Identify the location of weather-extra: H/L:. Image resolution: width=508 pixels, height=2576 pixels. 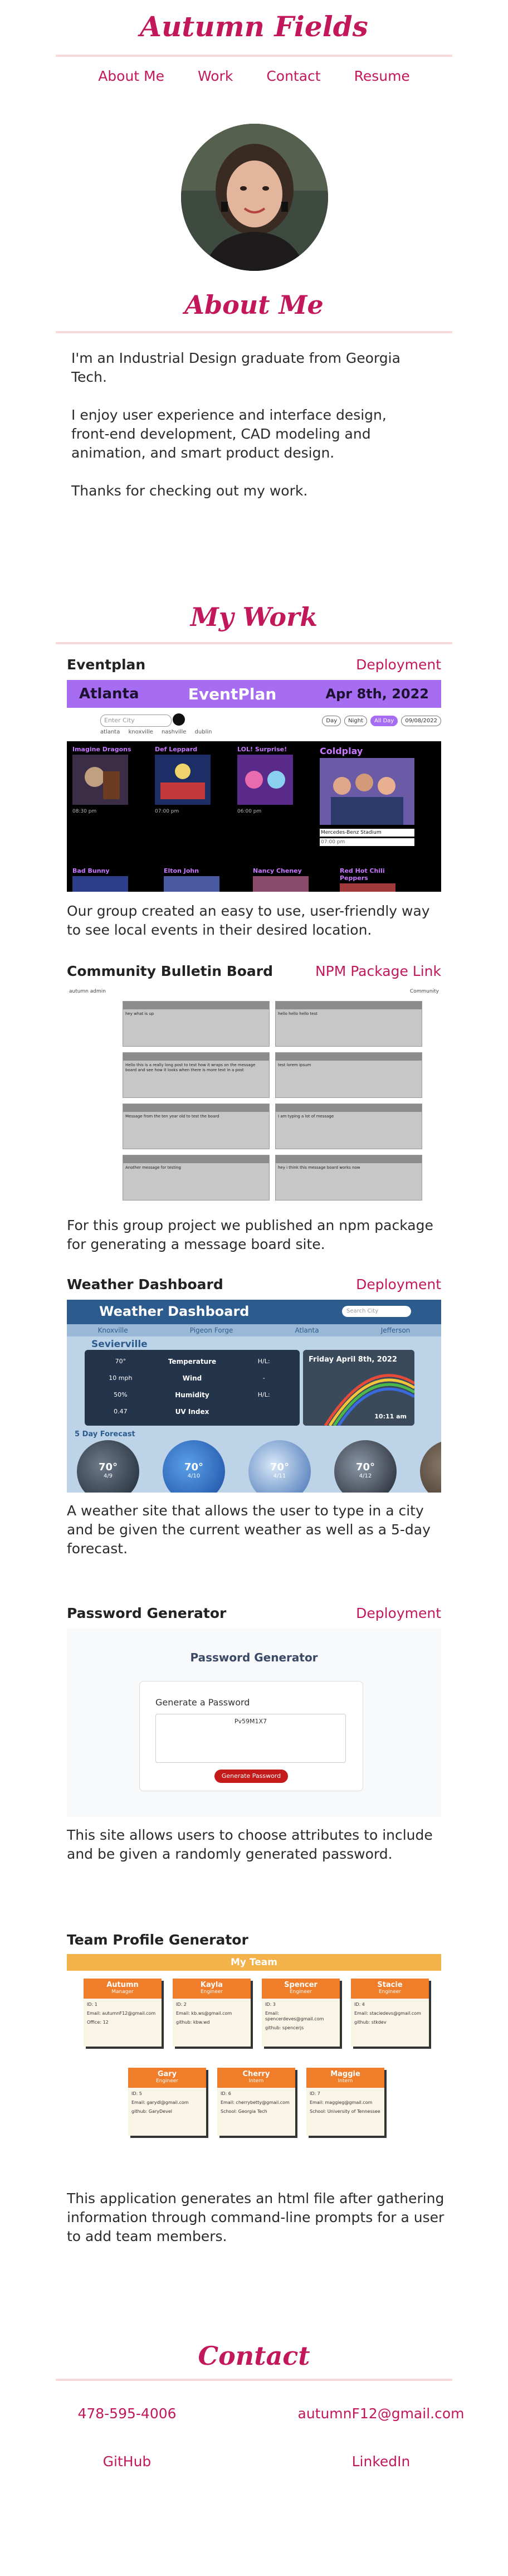
(263, 1394).